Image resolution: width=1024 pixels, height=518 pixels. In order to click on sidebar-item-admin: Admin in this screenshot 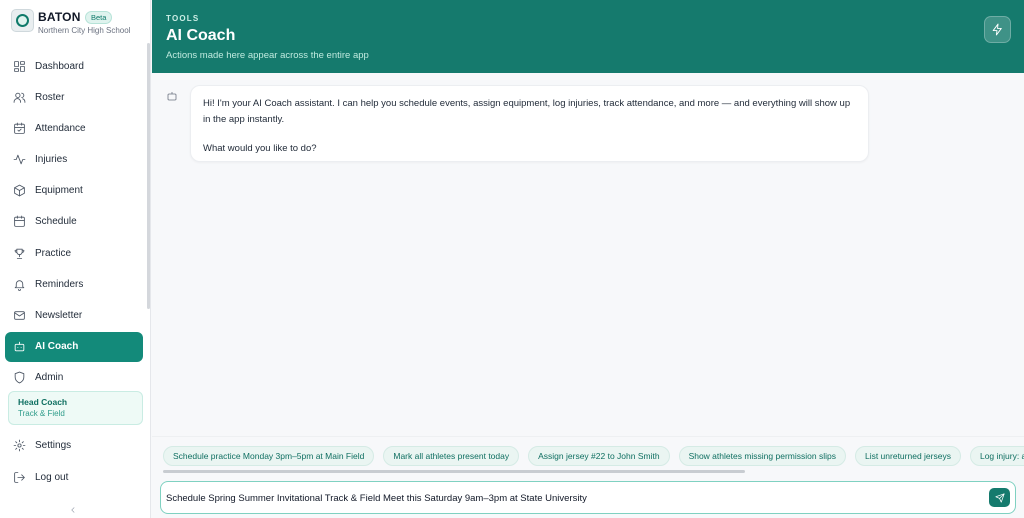, I will do `click(74, 378)`.